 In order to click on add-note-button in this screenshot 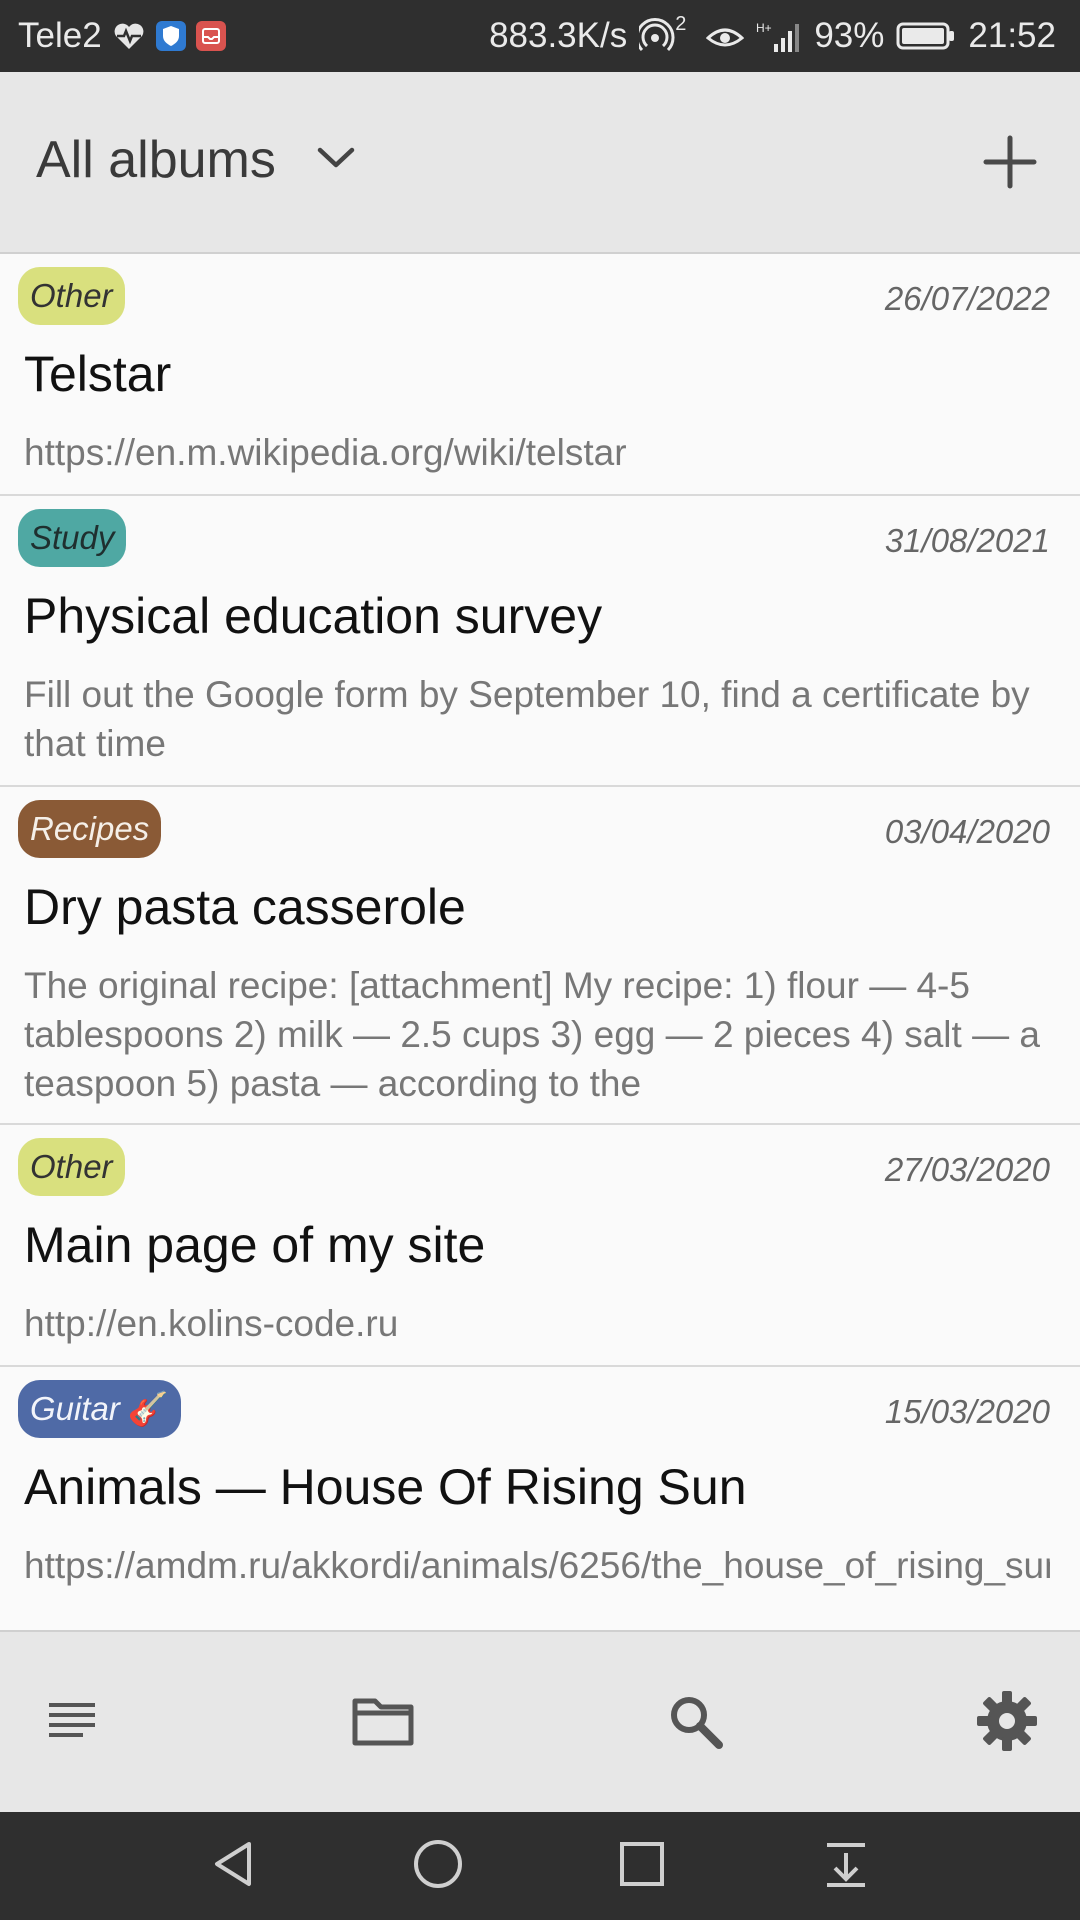, I will do `click(1010, 162)`.